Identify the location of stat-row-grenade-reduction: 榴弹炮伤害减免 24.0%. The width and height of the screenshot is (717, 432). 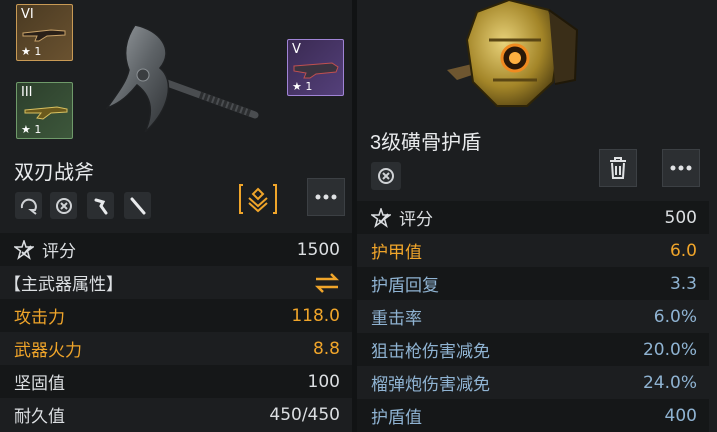
(533, 382).